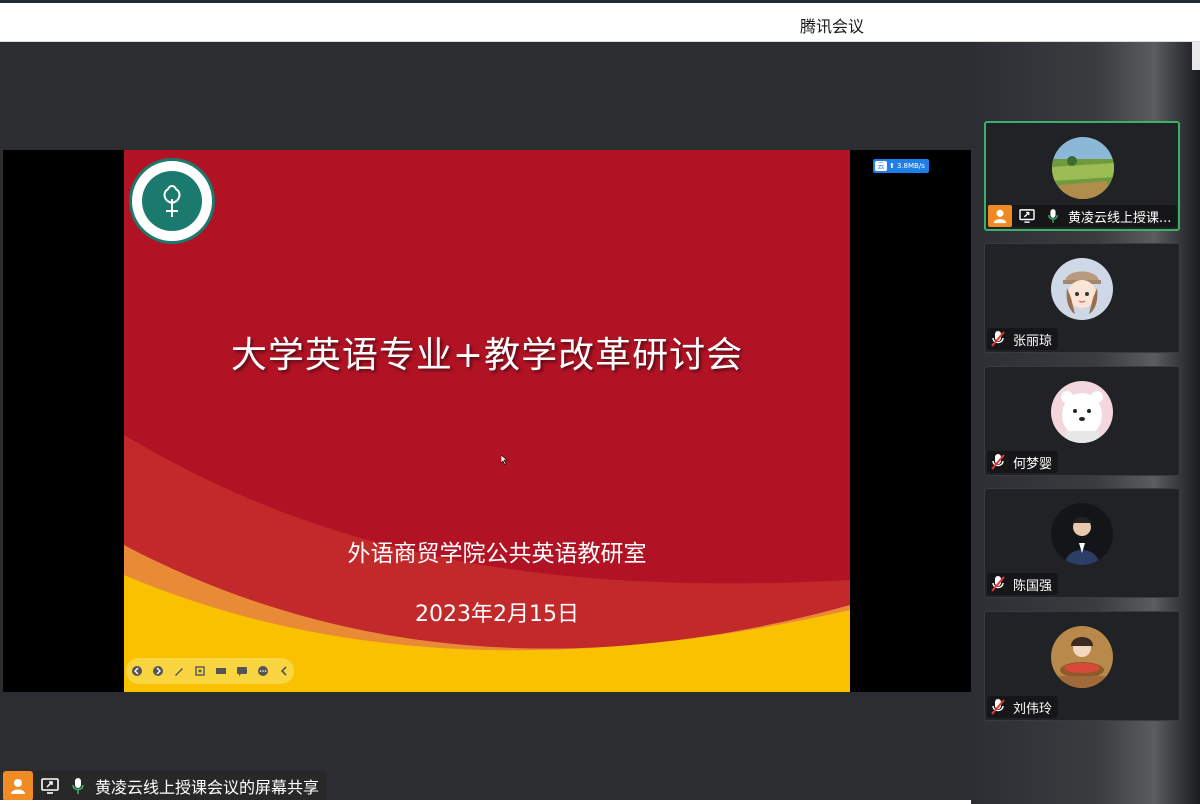 The image size is (1200, 804). What do you see at coordinates (137, 671) in the screenshot?
I see `previous-slide-icon` at bounding box center [137, 671].